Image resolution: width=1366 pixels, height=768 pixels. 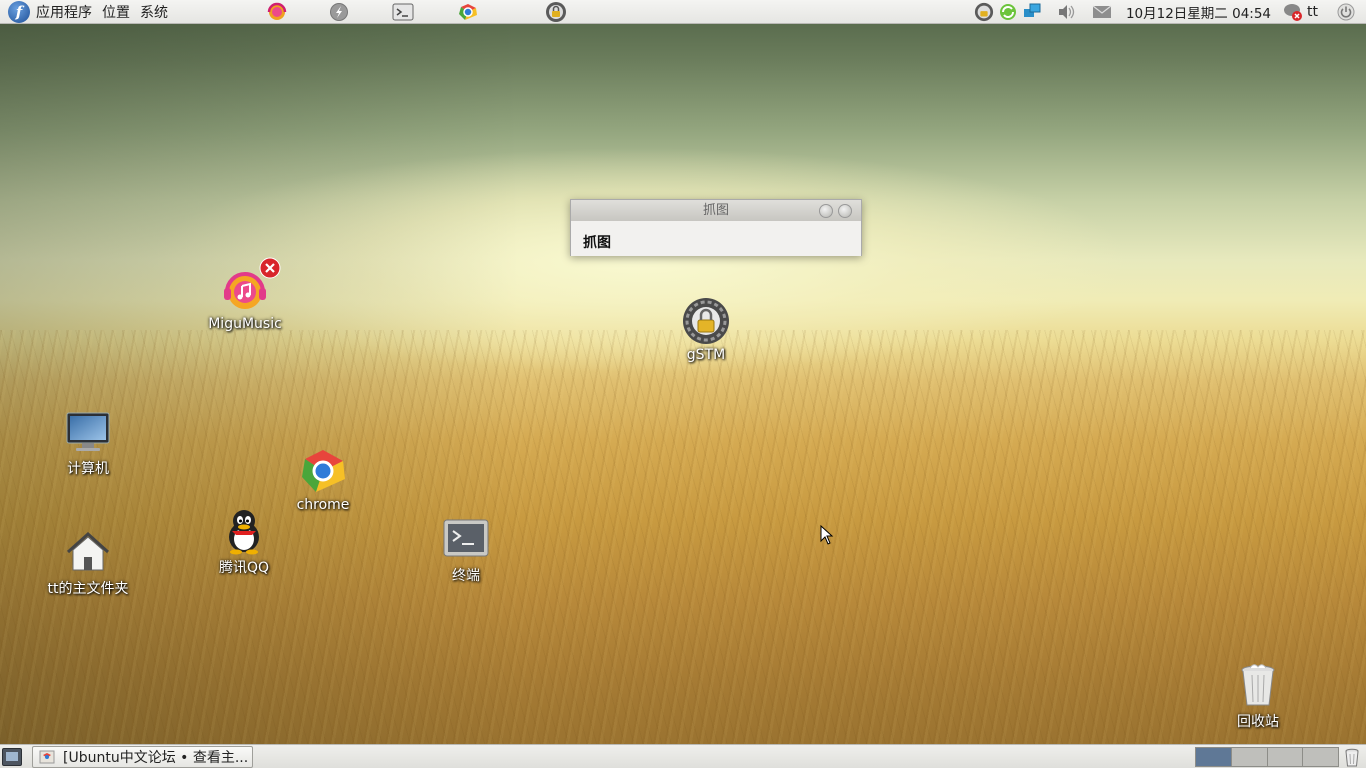 I want to click on minimize-button, so click(x=826, y=211).